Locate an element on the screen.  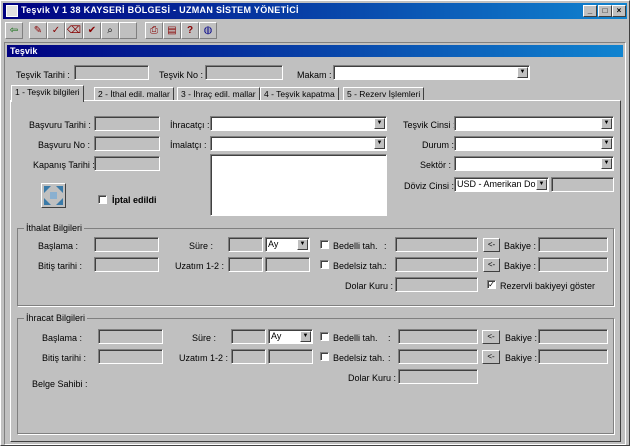
ihracat-dolar-kuru-label: Dolar Kuru : is located at coordinates (372, 378).